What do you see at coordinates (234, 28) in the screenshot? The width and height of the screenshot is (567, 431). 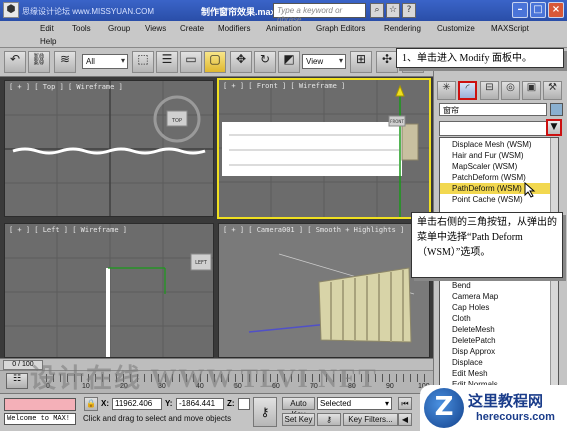 I see `menu-modifiers: Modifiers` at bounding box center [234, 28].